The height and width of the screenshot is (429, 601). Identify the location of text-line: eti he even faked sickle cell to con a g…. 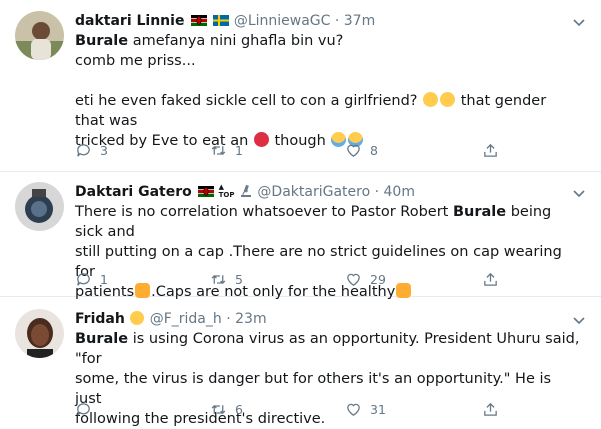
(246, 101).